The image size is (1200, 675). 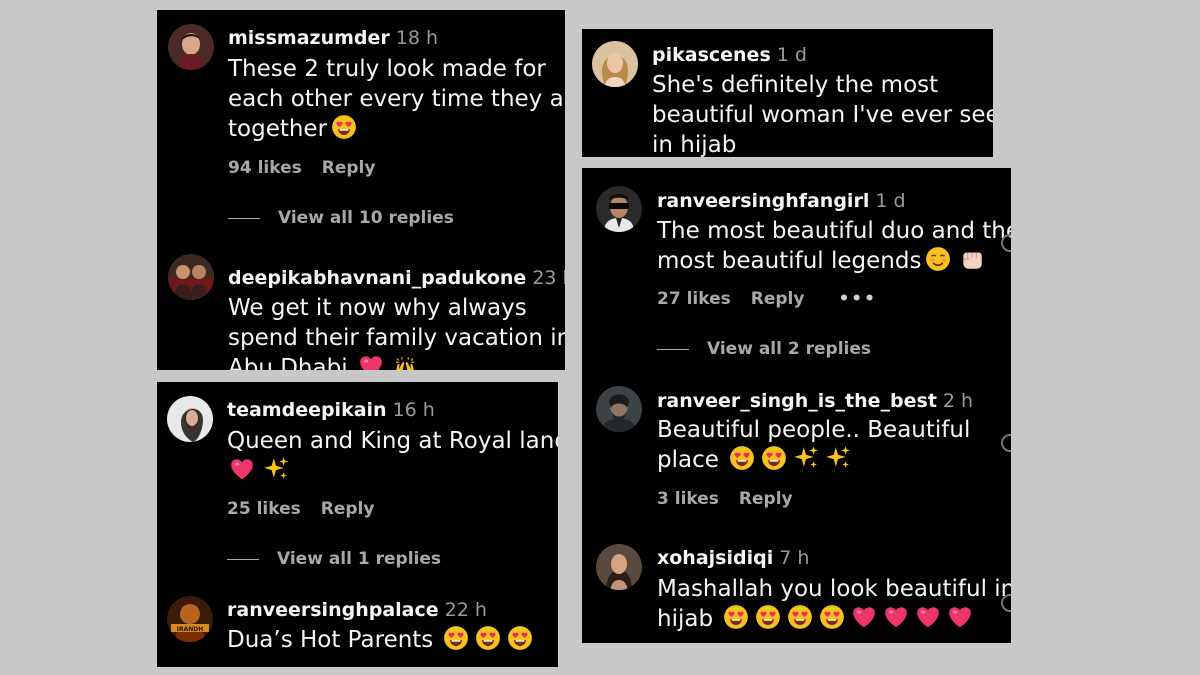 What do you see at coordinates (417, 38) in the screenshot?
I see `timestamp: 18 h` at bounding box center [417, 38].